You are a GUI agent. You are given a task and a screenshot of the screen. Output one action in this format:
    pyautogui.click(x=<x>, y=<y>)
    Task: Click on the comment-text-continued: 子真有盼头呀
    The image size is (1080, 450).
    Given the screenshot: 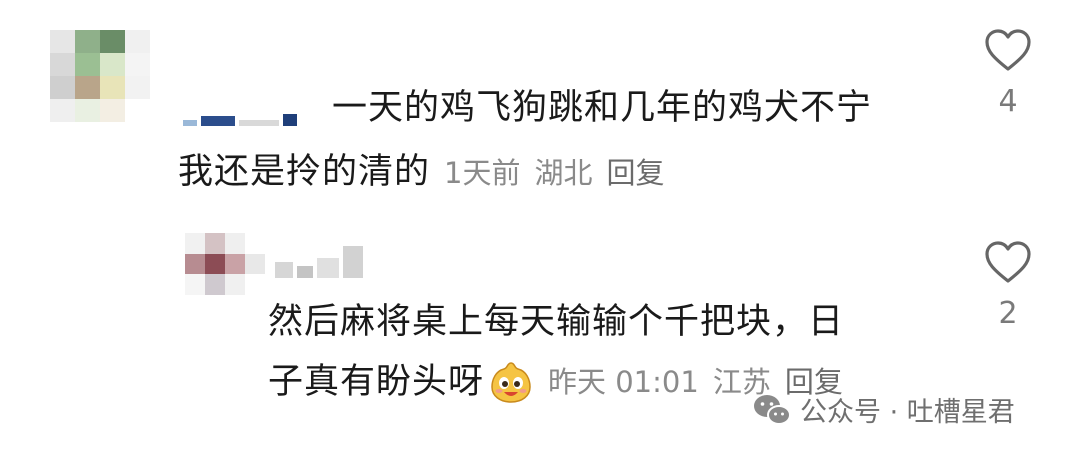 What is the action you would take?
    pyautogui.click(x=376, y=382)
    